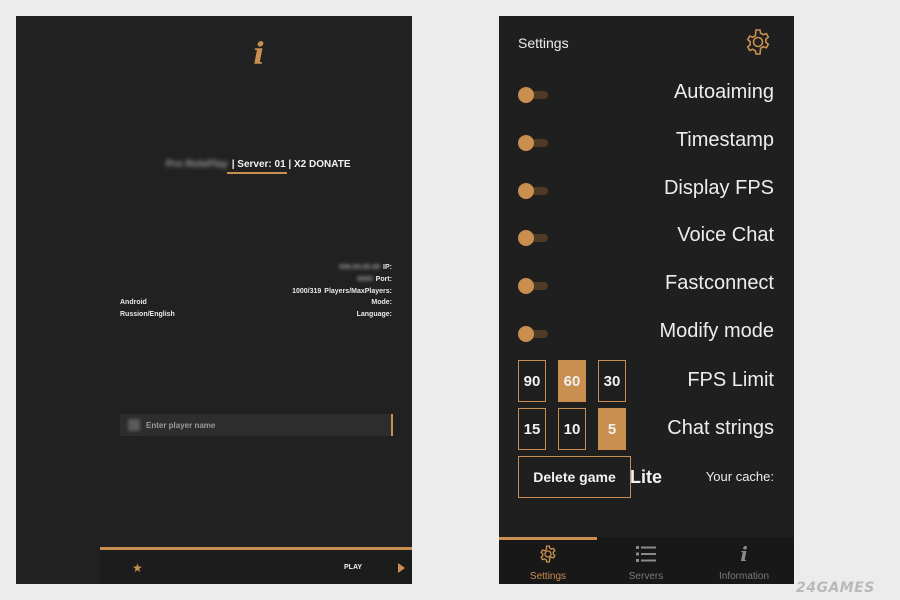 This screenshot has width=900, height=600. What do you see at coordinates (543, 43) in the screenshot?
I see `settings-title: Settings` at bounding box center [543, 43].